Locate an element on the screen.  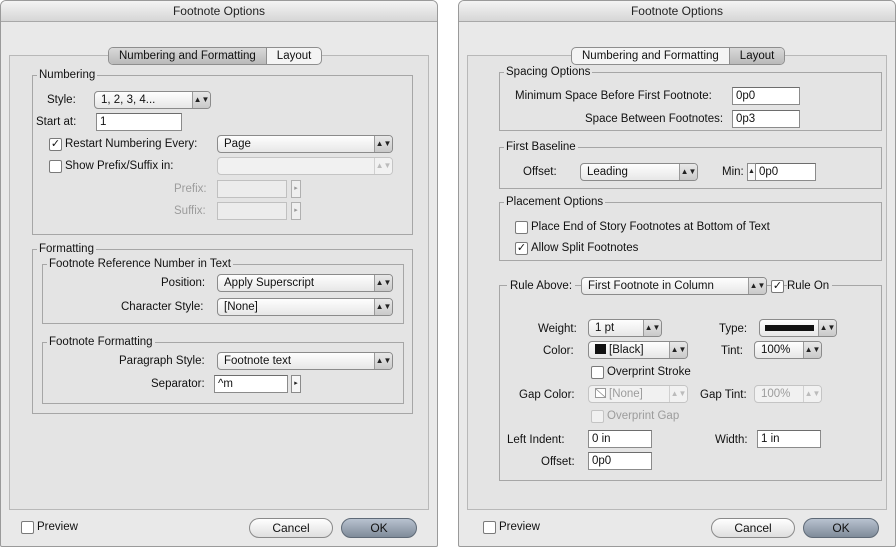
width-input: 1 in is located at coordinates (789, 439).